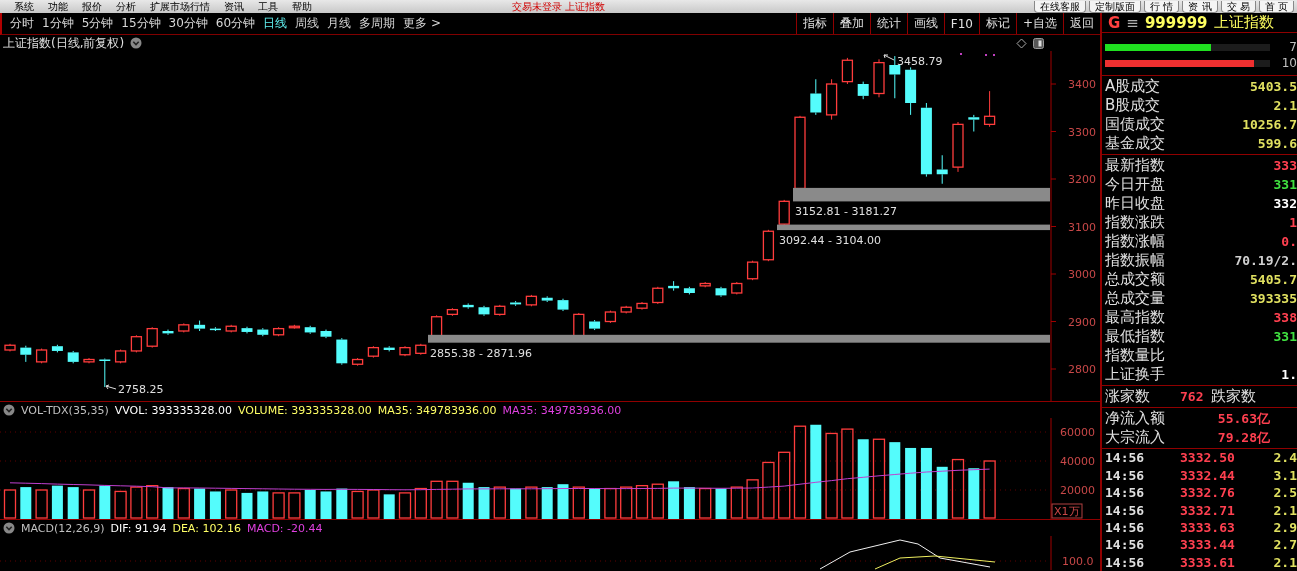 The image size is (1297, 571). Describe the element at coordinates (1077, 490) in the screenshot. I see `axis-label: 20000` at that location.